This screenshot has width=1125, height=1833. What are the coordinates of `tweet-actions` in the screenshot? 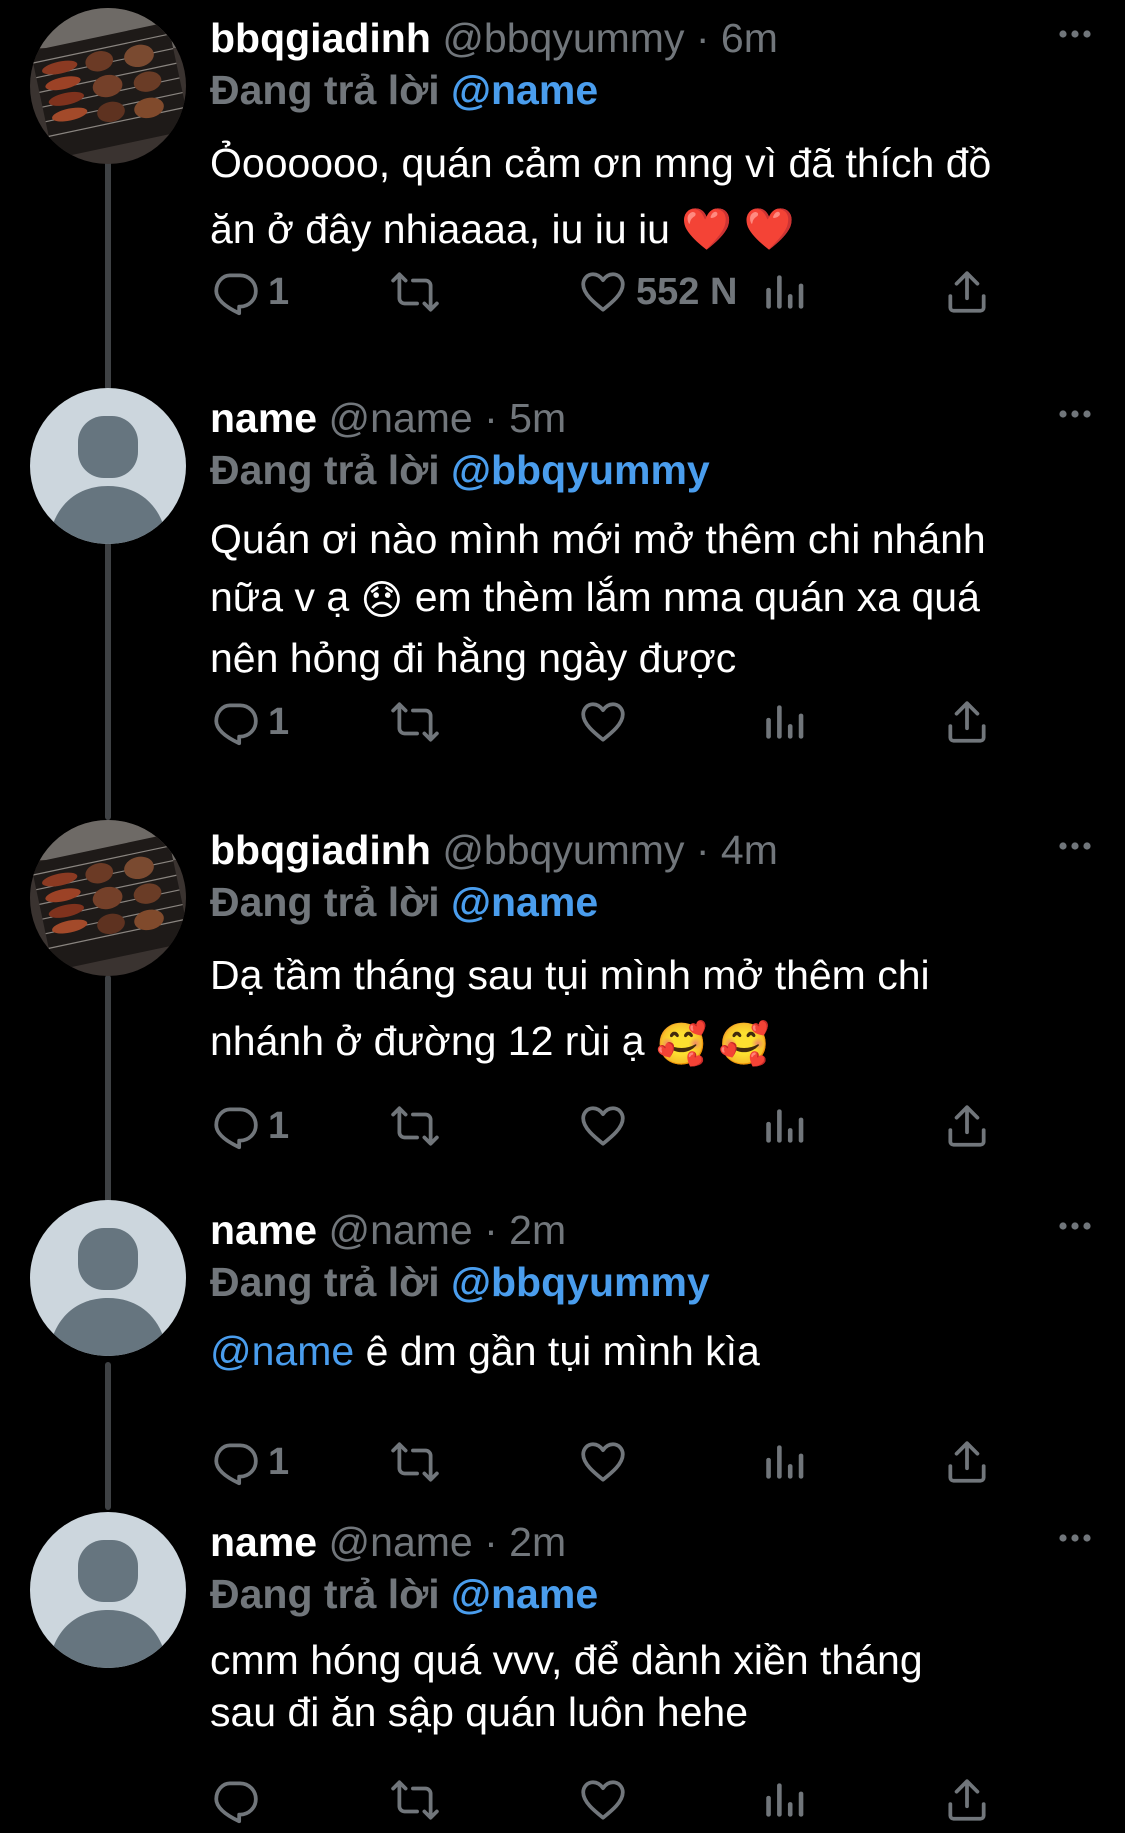 It's located at (610, 1800).